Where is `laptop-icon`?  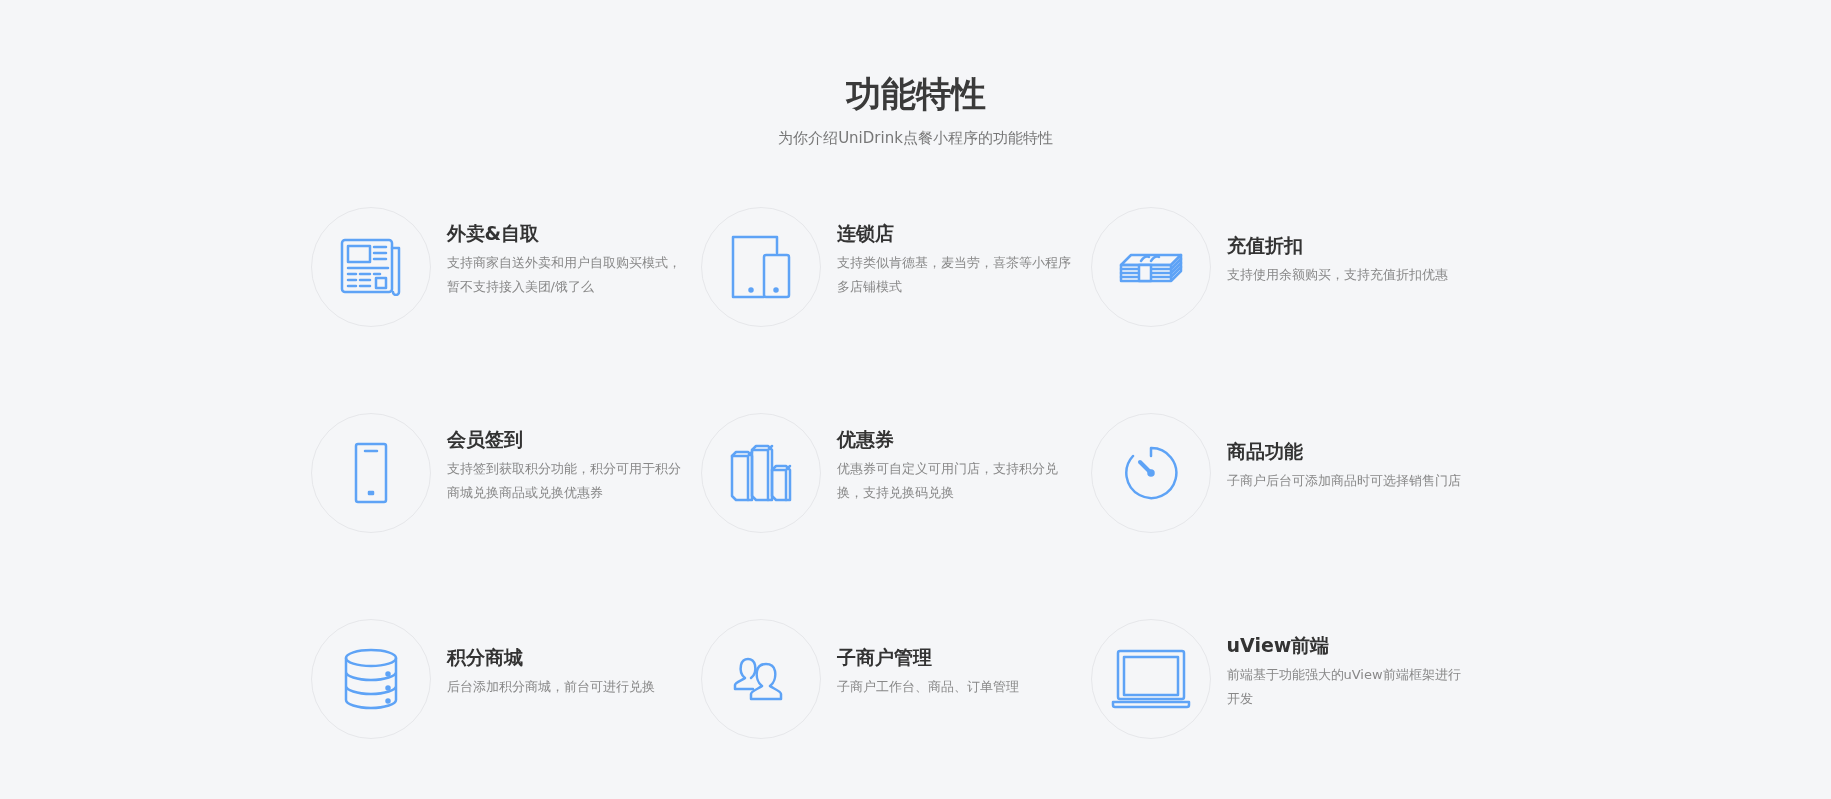
laptop-icon is located at coordinates (1150, 679).